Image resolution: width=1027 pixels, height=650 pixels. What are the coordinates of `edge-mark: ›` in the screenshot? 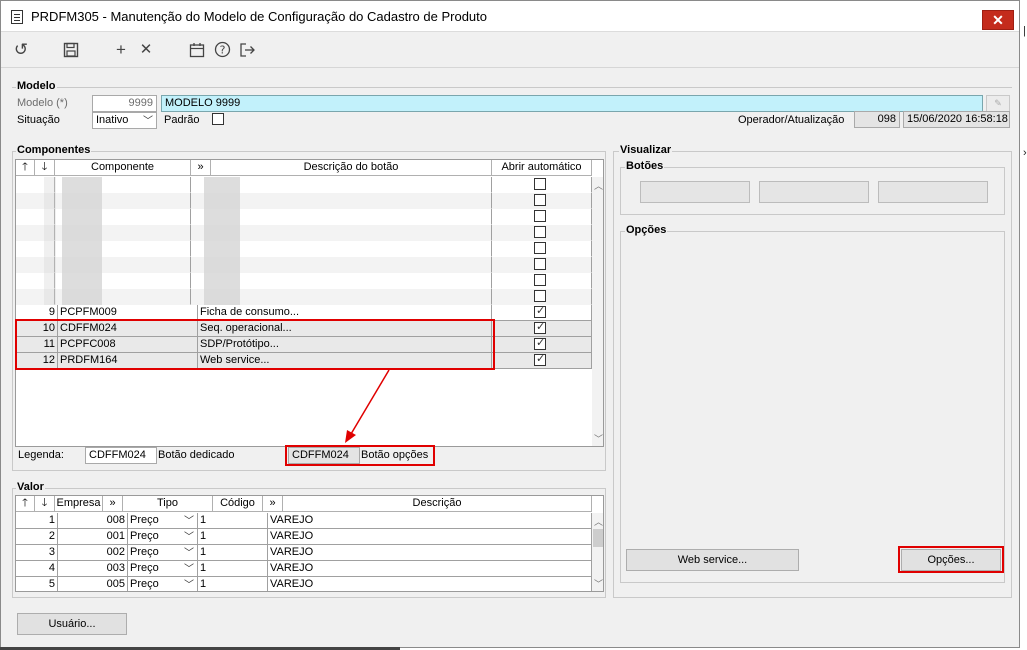 It's located at (1025, 153).